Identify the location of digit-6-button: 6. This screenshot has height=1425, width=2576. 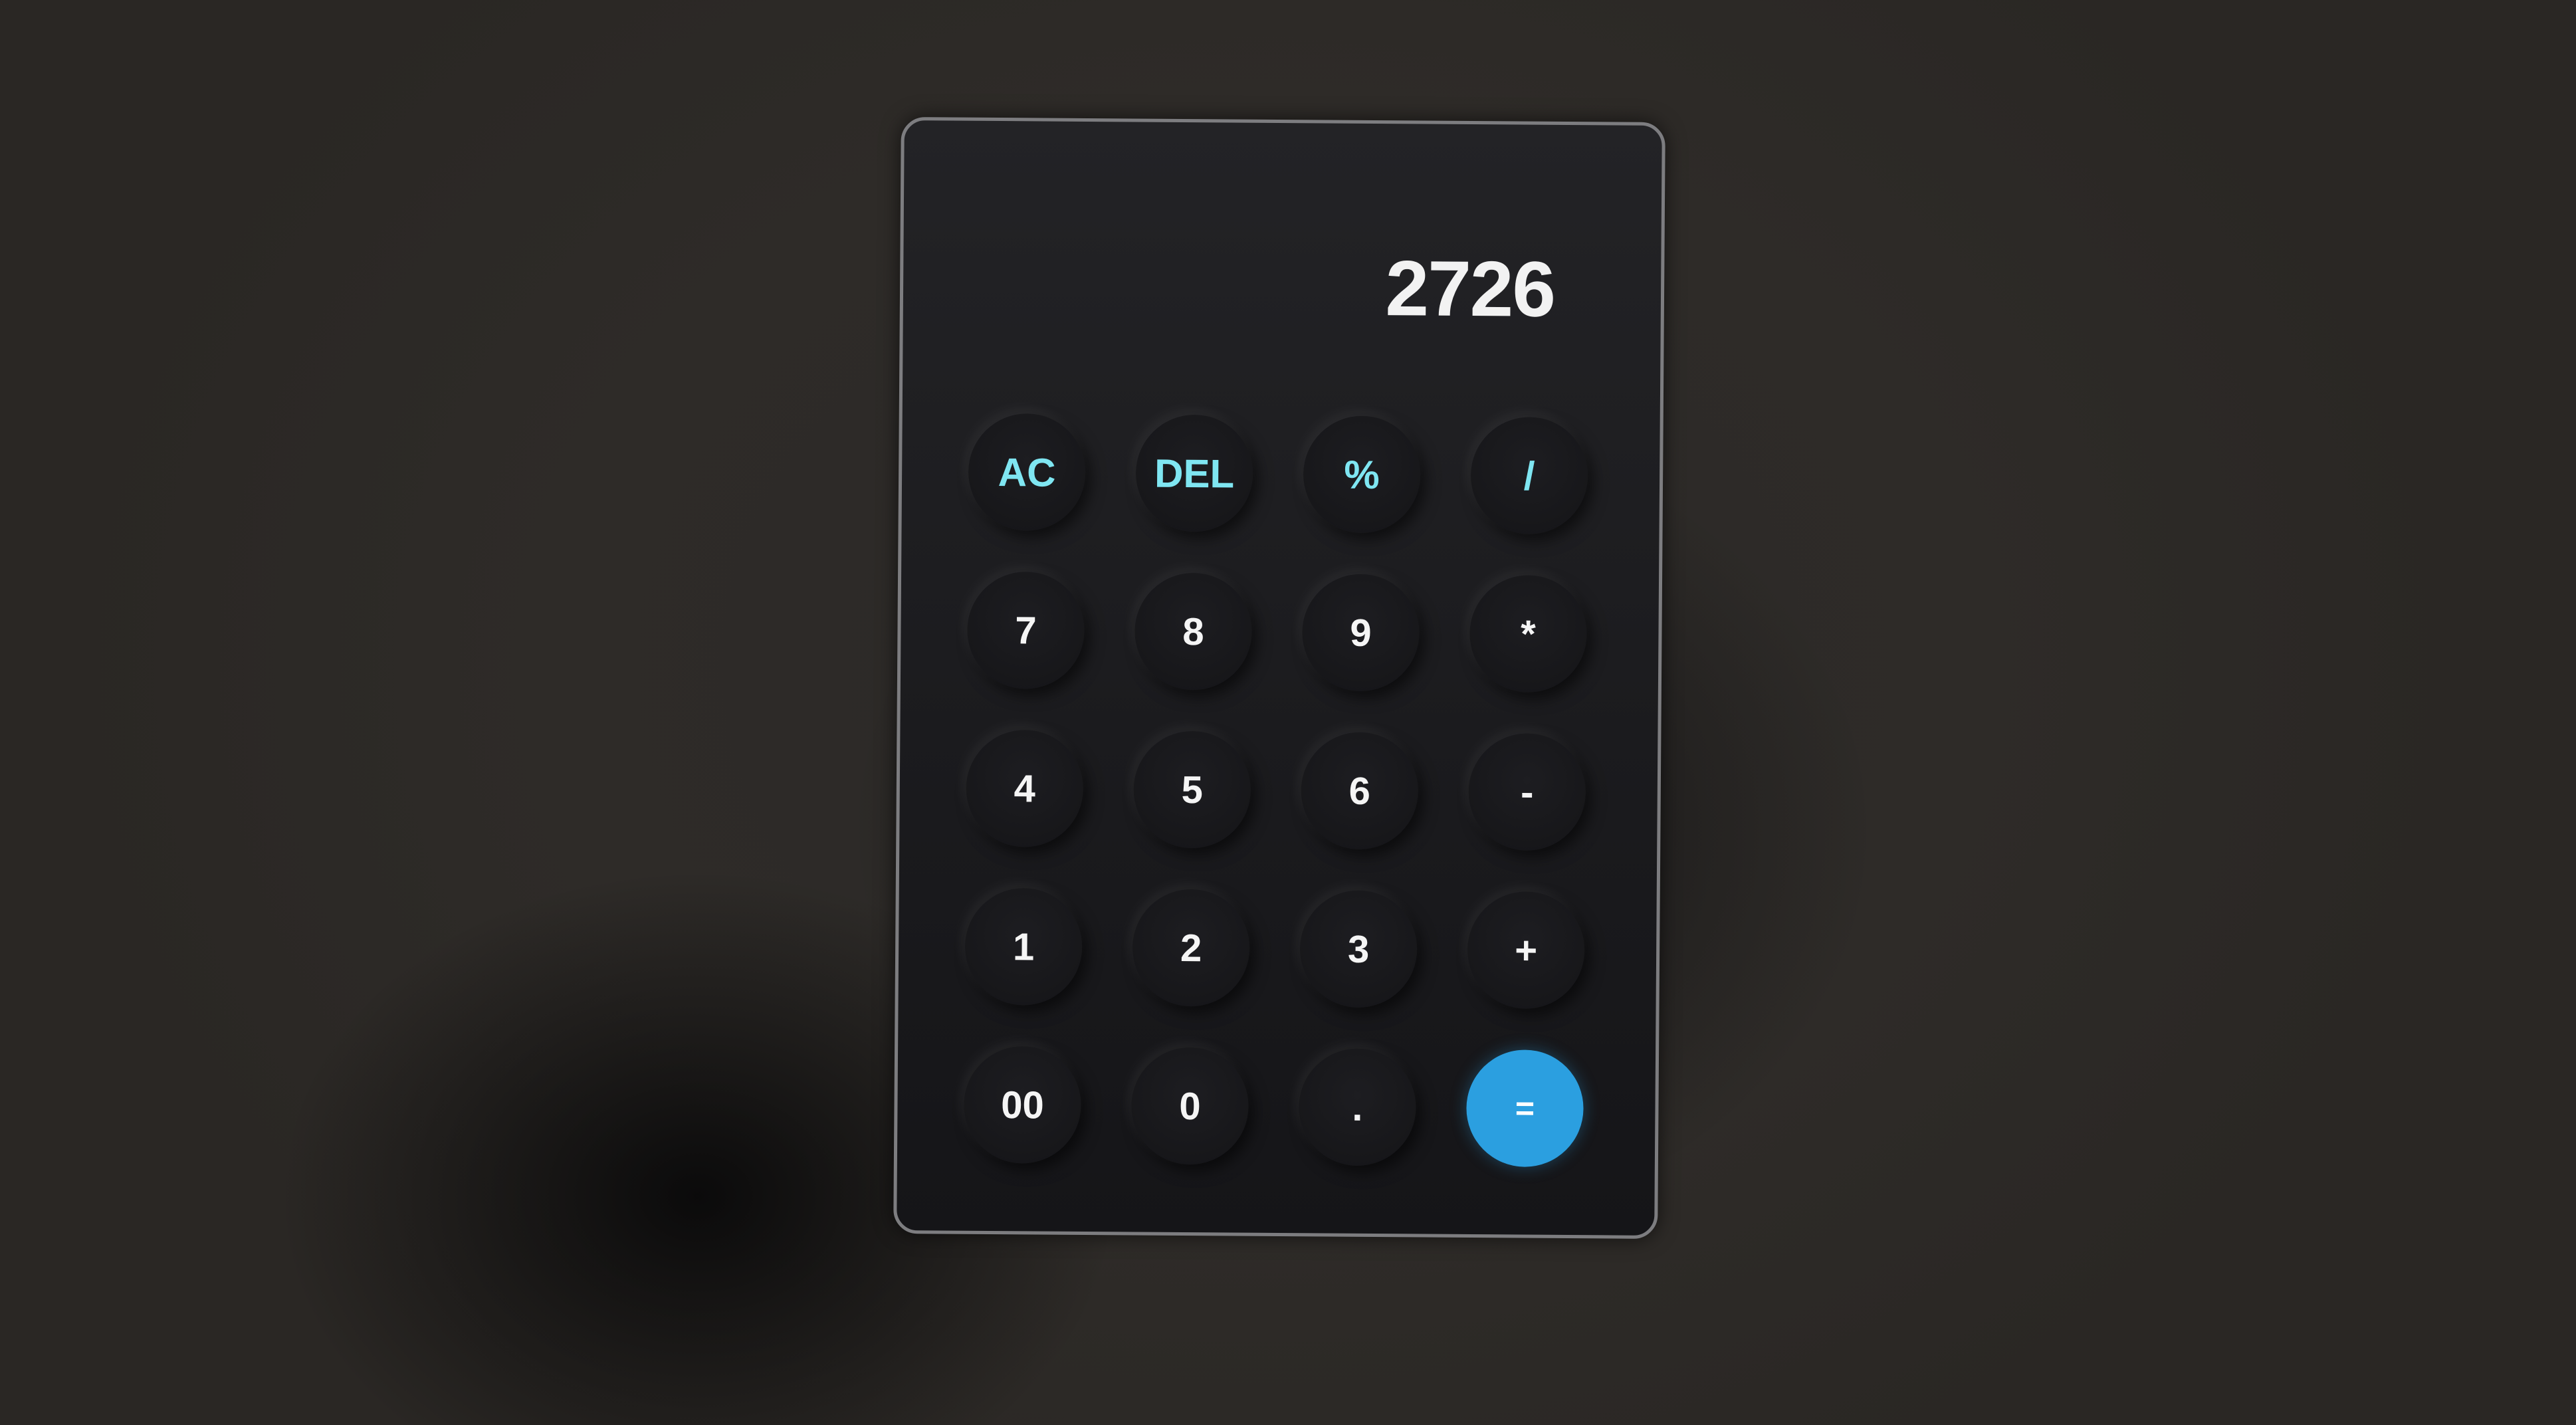
(1360, 791).